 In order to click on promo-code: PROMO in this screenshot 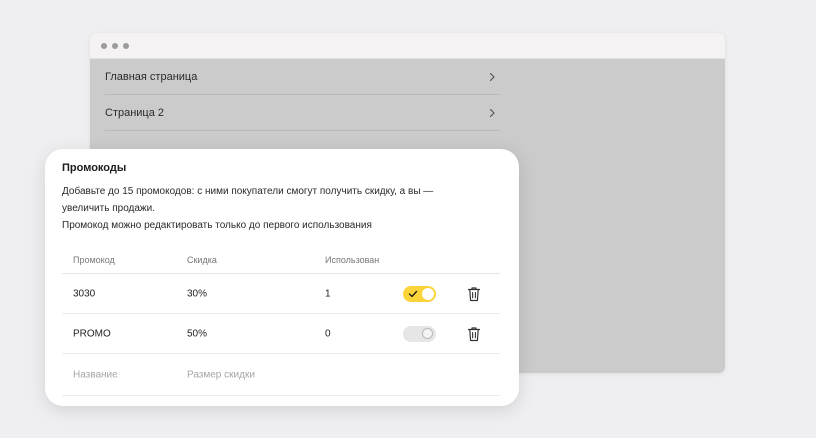, I will do `click(92, 333)`.